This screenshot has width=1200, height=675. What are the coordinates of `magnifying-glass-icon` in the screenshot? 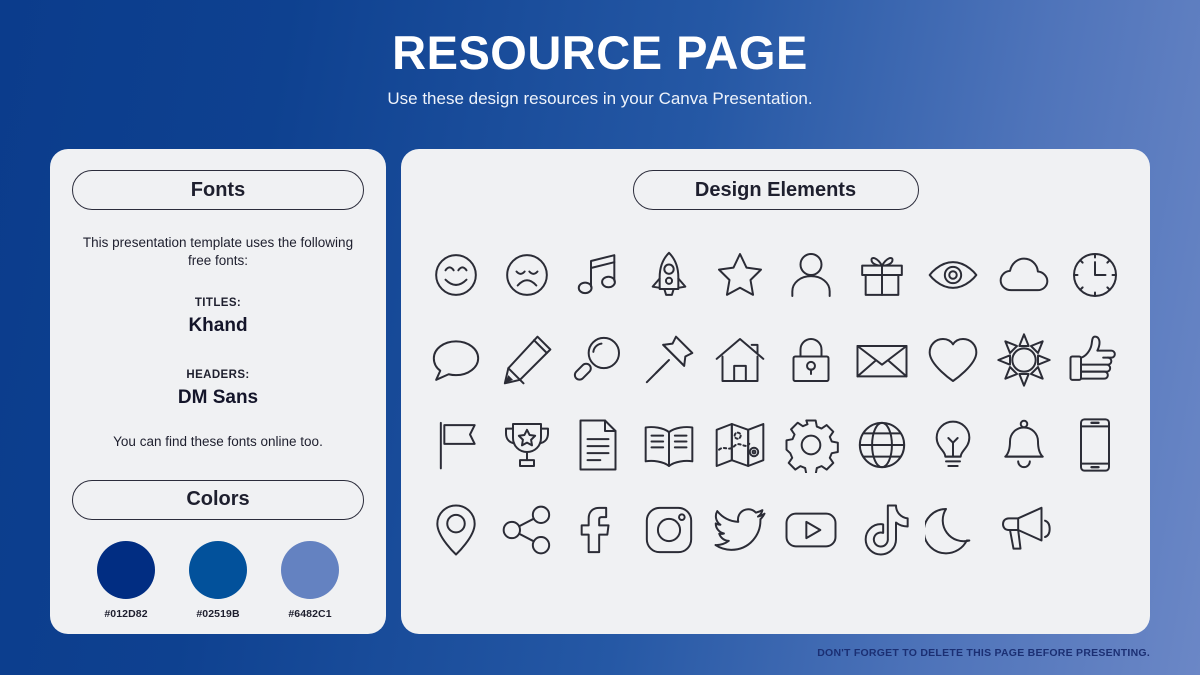 It's located at (598, 360).